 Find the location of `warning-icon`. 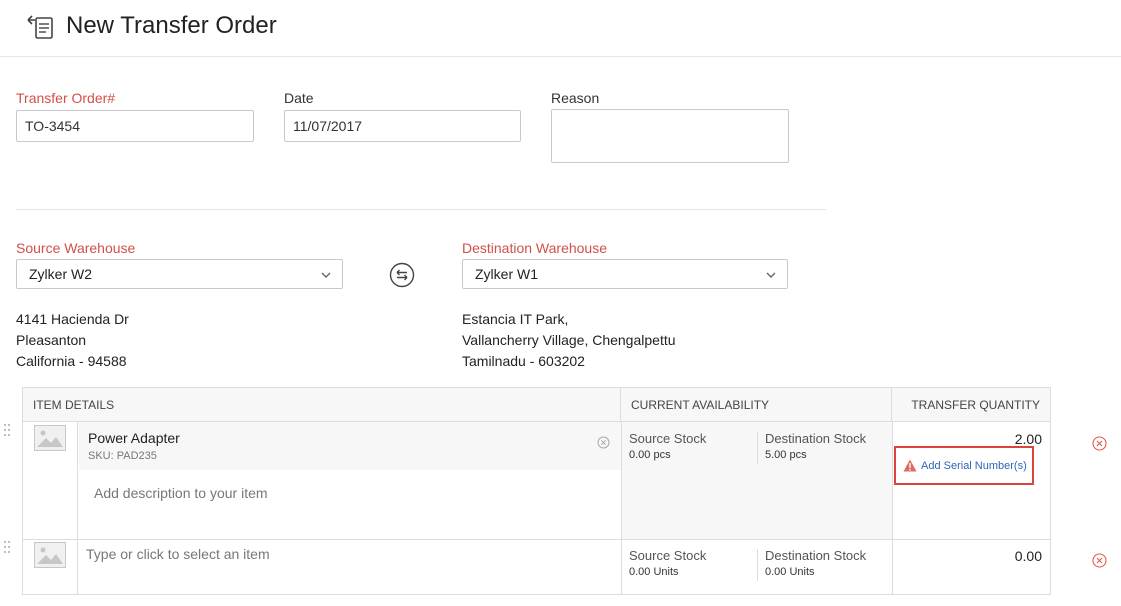

warning-icon is located at coordinates (910, 465).